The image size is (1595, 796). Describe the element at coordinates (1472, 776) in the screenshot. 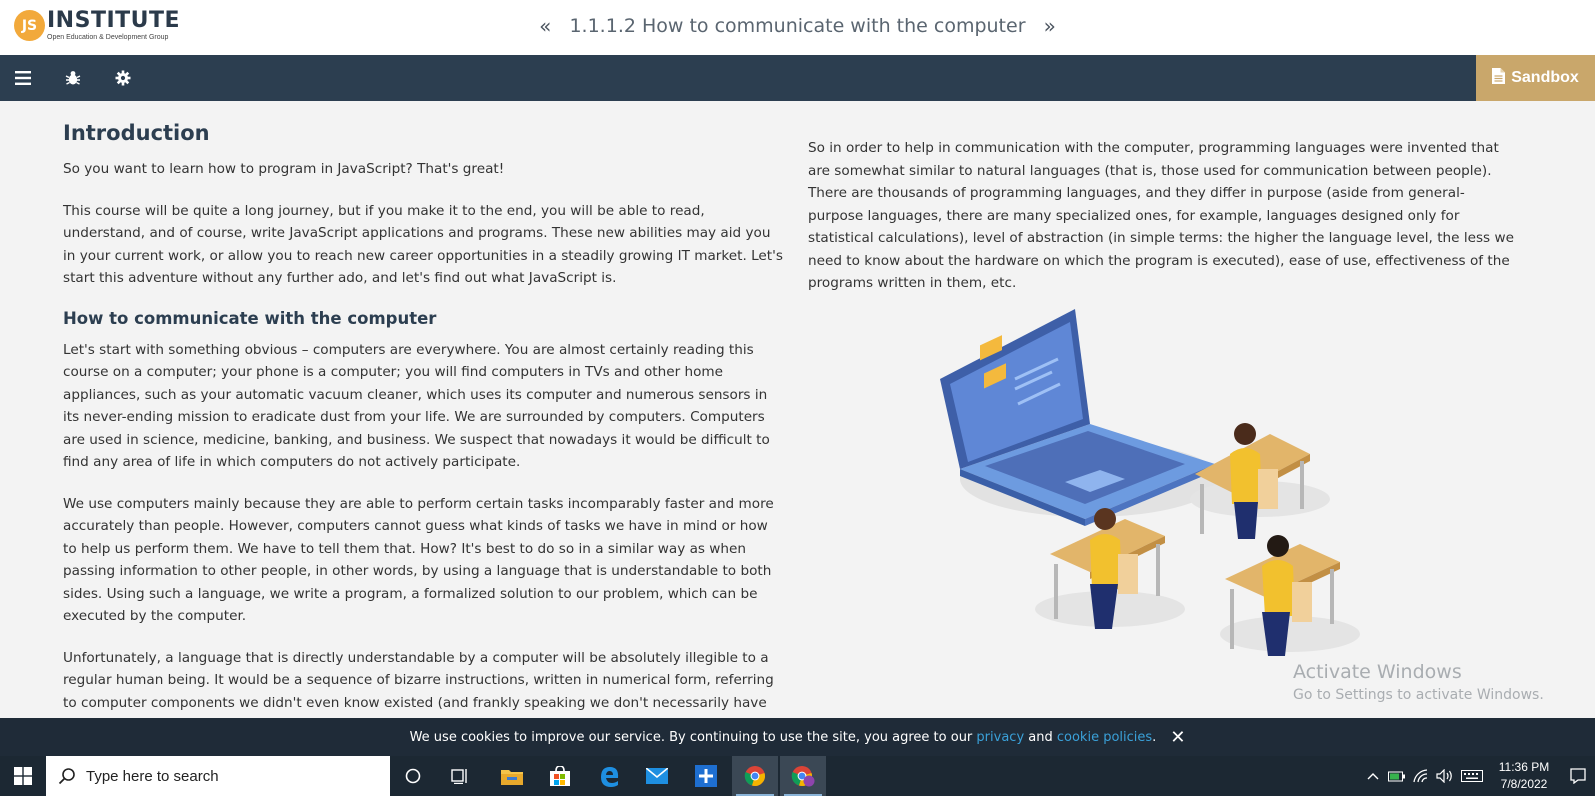

I see `keyboard-icon` at that location.